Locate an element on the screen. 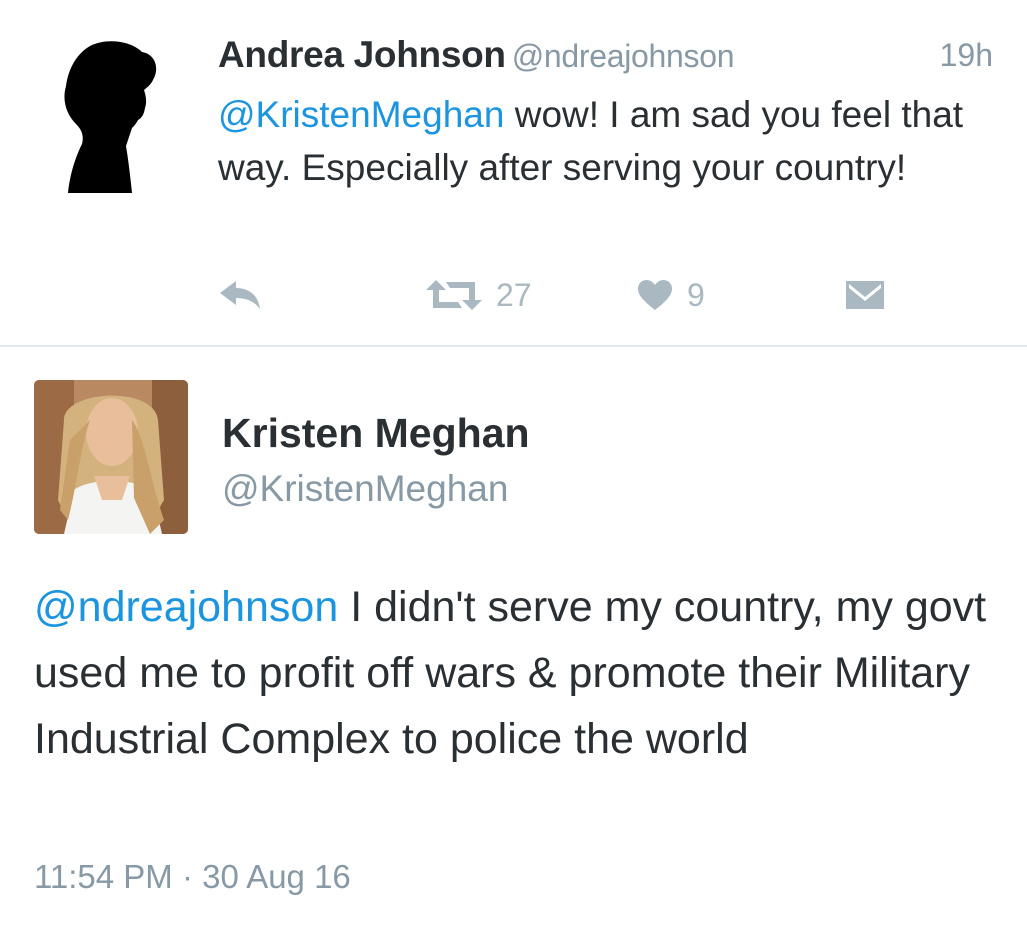 The height and width of the screenshot is (932, 1027). avatar-silhouette is located at coordinates (110, 116).